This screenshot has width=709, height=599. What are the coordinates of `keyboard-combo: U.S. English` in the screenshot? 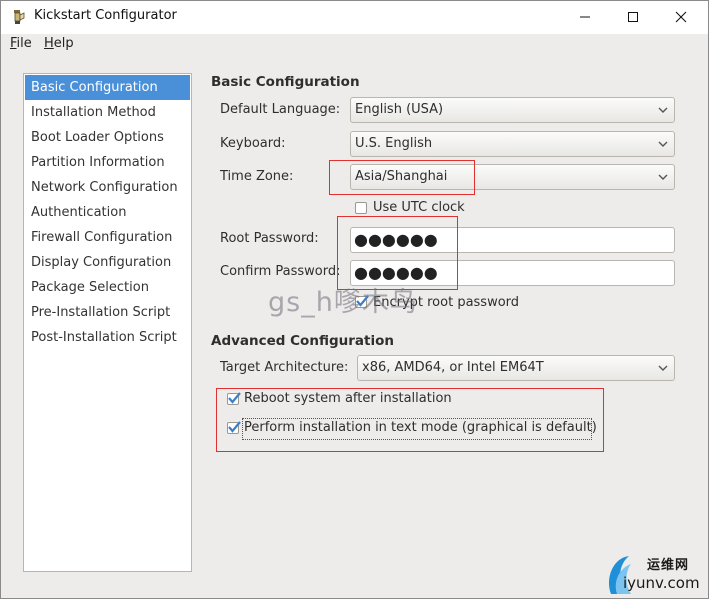 It's located at (512, 144).